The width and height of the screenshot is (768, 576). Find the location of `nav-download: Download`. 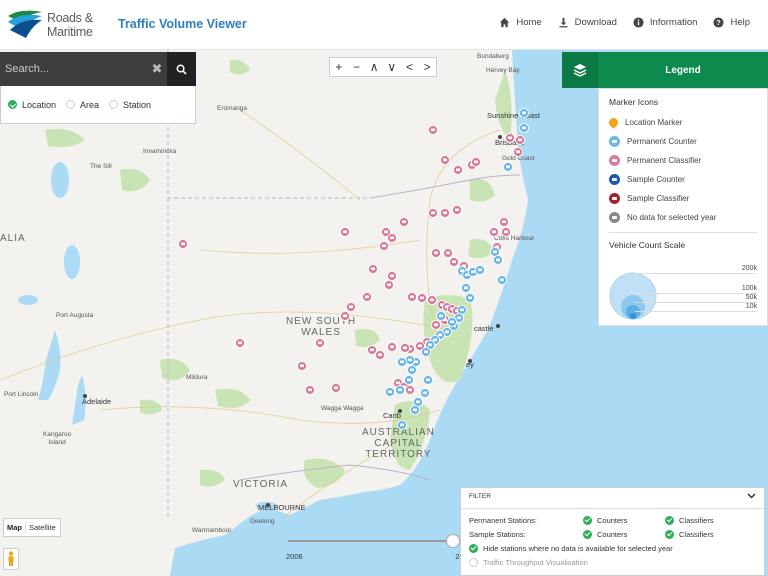

nav-download: Download is located at coordinates (587, 22).